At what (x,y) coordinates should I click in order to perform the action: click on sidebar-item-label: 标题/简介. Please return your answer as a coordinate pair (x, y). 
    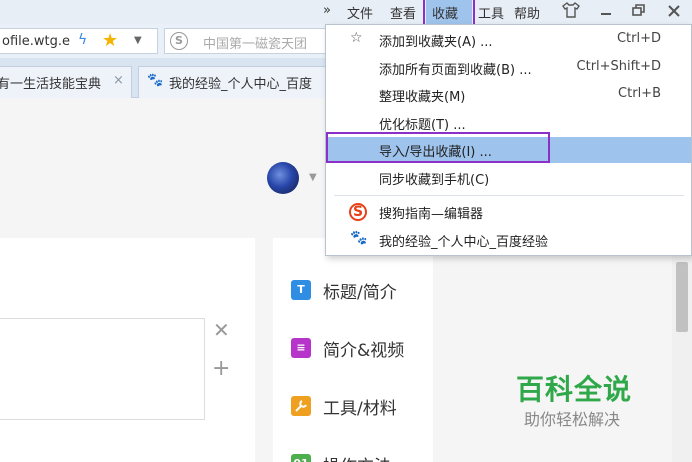
    Looking at the image, I should click on (360, 293).